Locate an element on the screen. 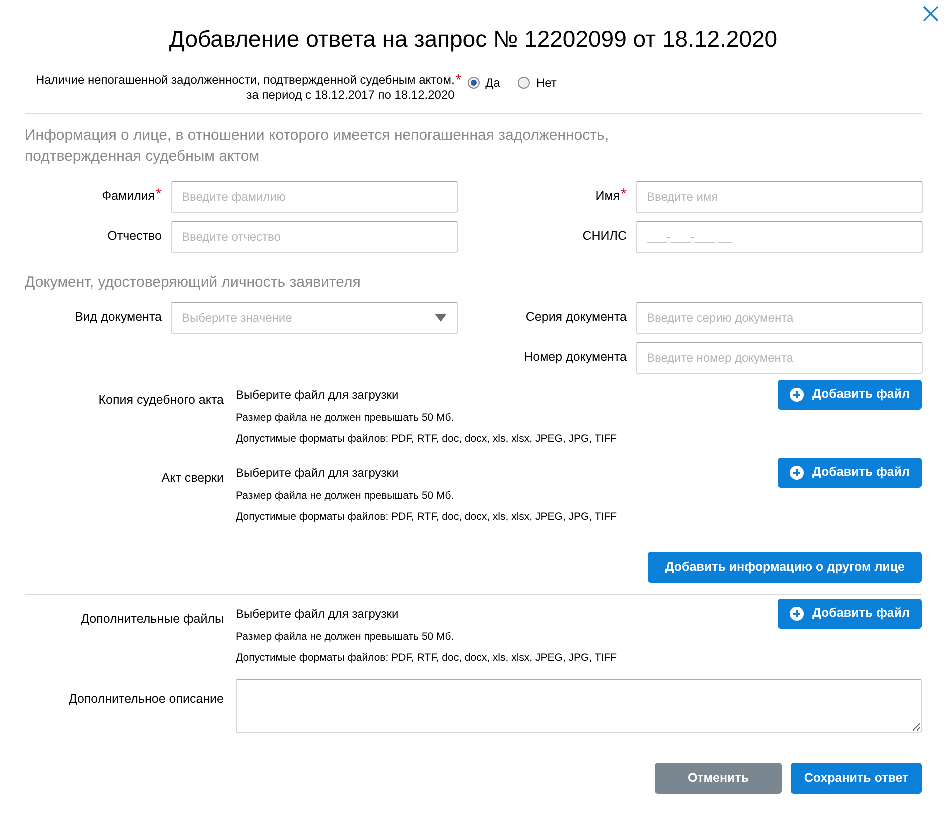  add-person-button: Добавить информацию о другом лице is located at coordinates (785, 567).